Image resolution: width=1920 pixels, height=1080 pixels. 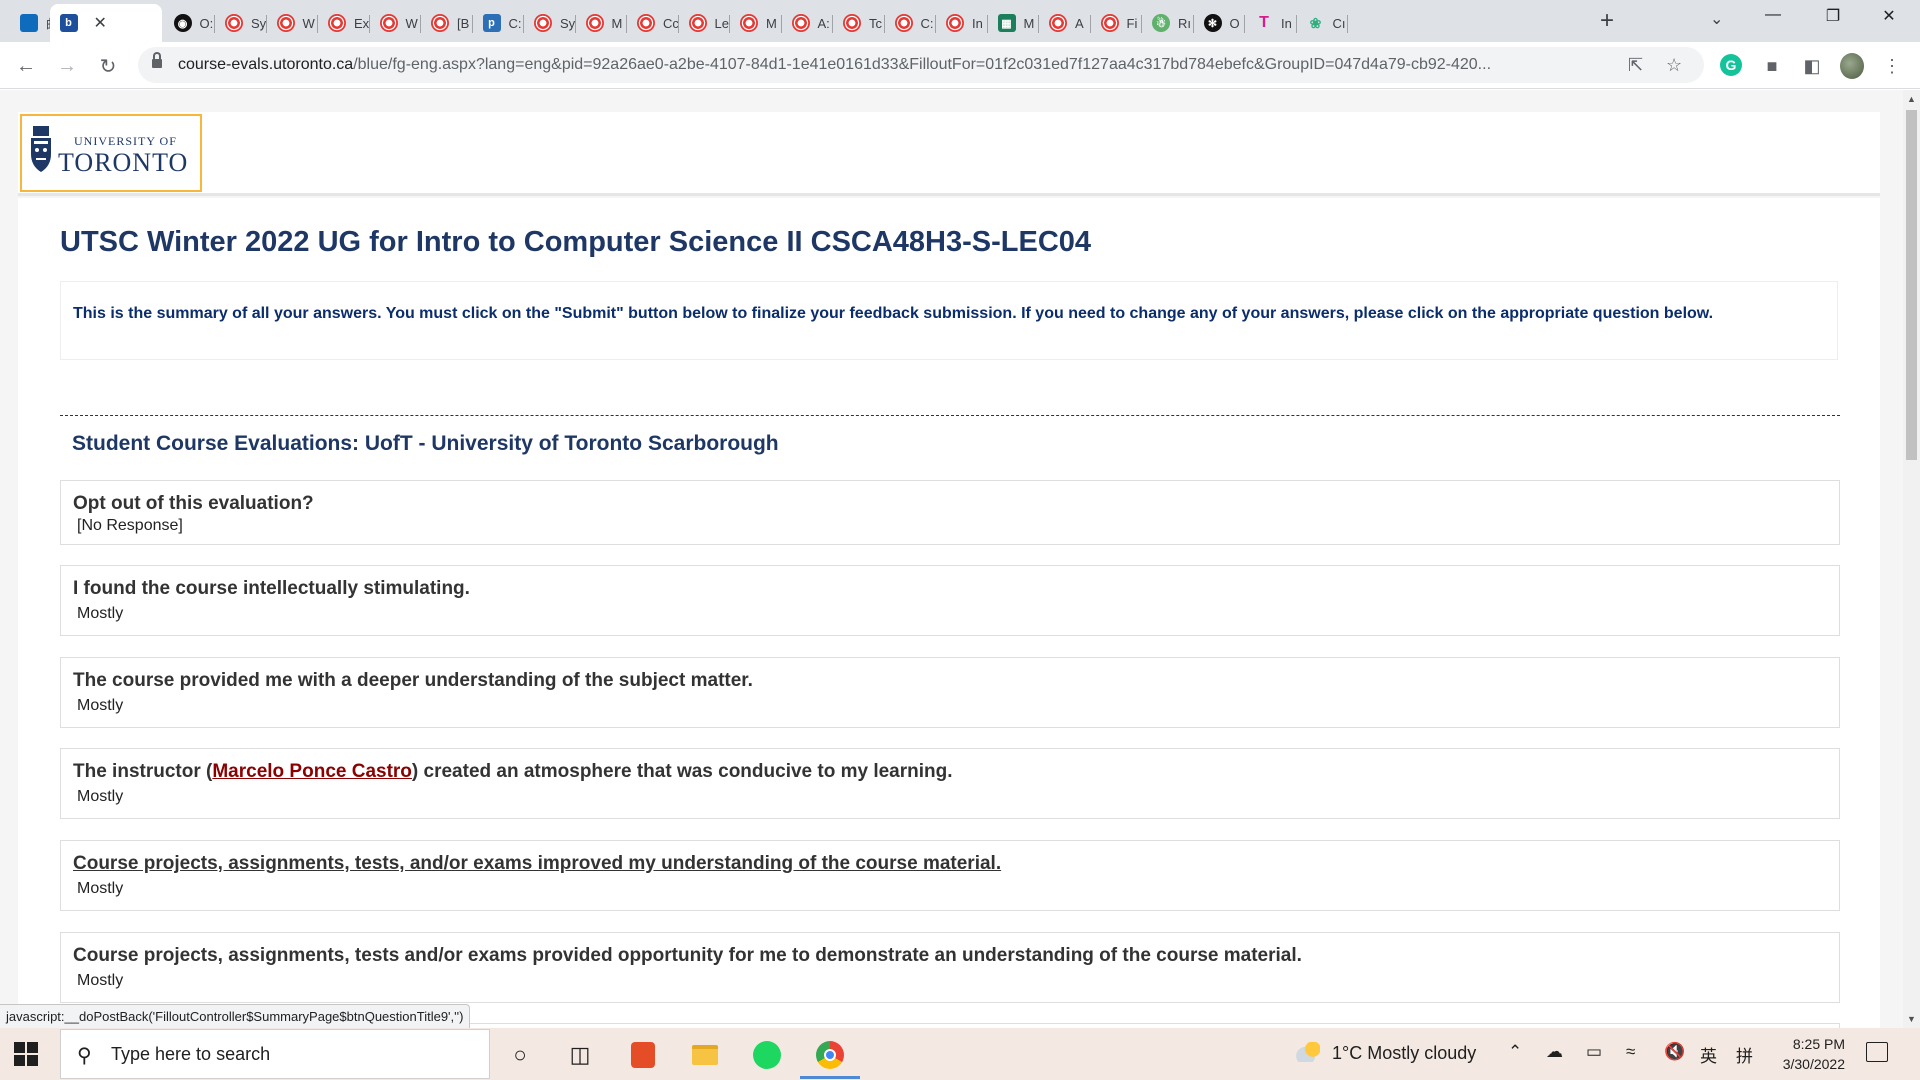 I want to click on tab-label: C:, so click(x=927, y=23).